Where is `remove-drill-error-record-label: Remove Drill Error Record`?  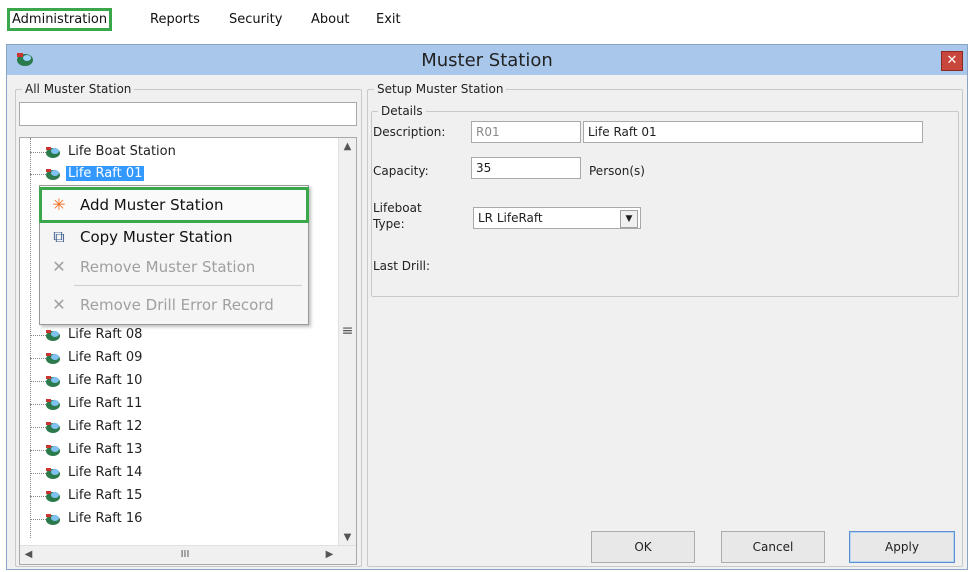 remove-drill-error-record-label: Remove Drill Error Record is located at coordinates (177, 305).